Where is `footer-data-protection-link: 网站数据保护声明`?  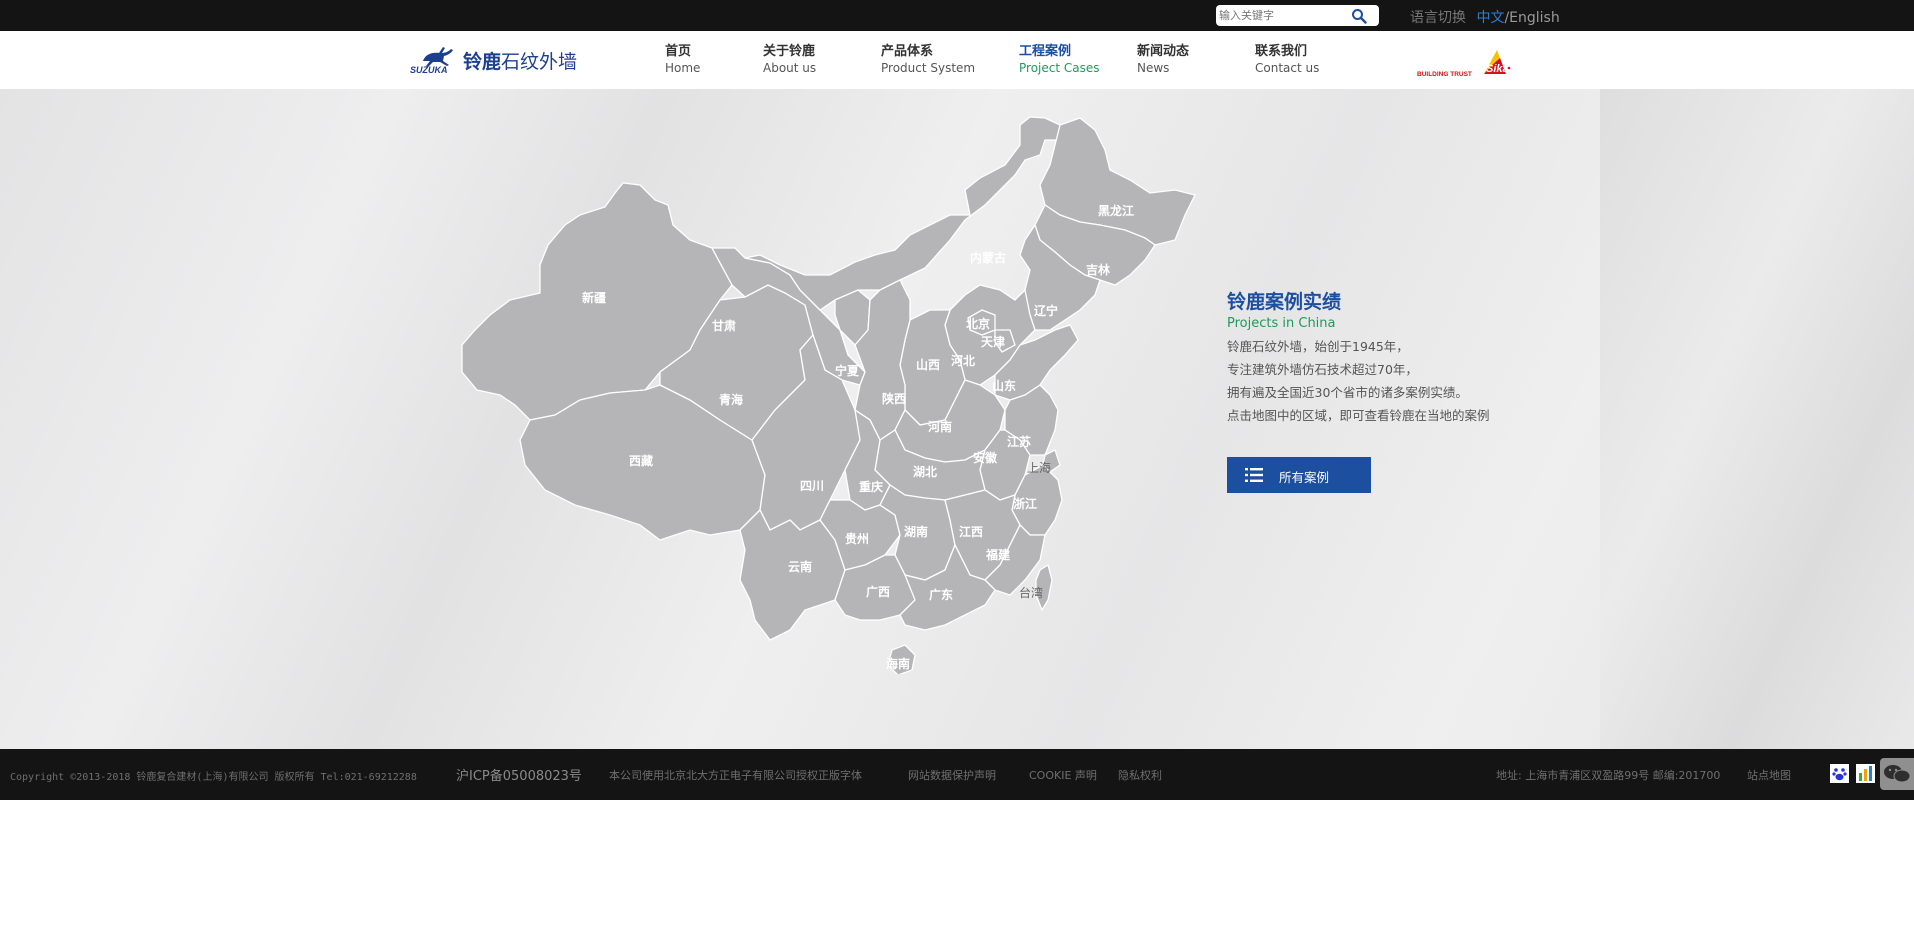
footer-data-protection-link: 网站数据保护声明 is located at coordinates (952, 775).